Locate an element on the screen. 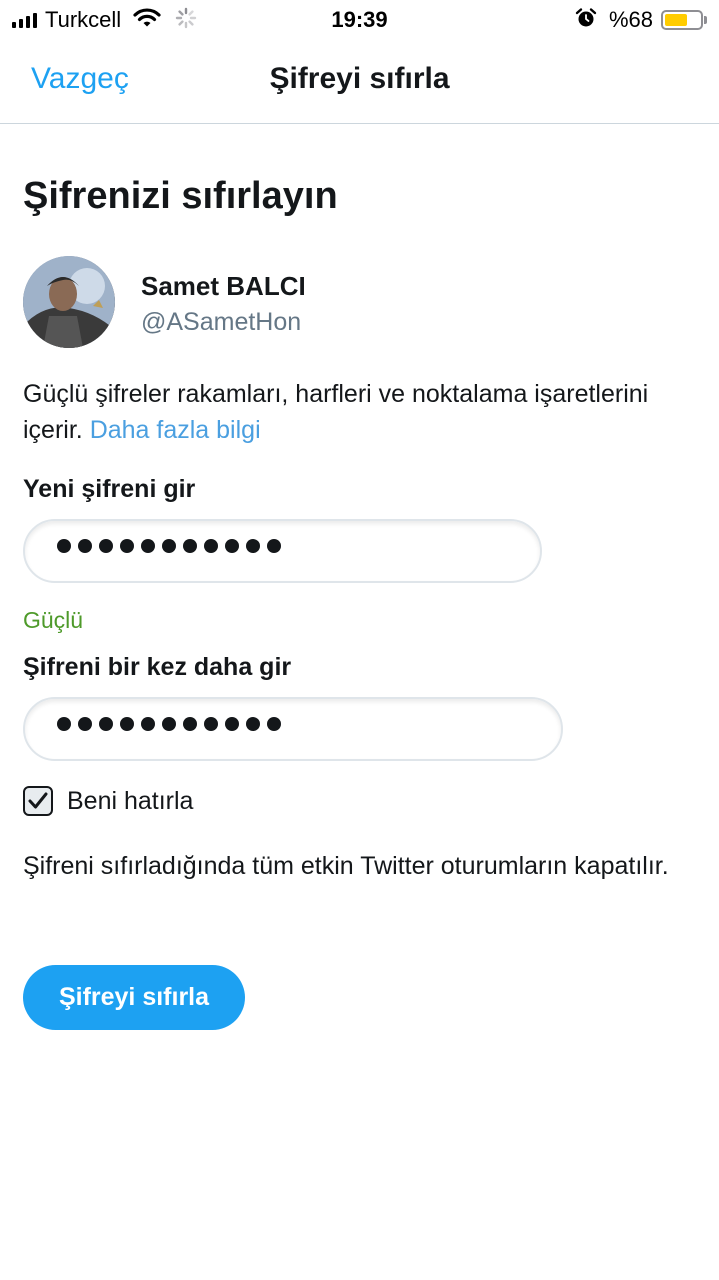  battery-icon is located at coordinates (682, 20).